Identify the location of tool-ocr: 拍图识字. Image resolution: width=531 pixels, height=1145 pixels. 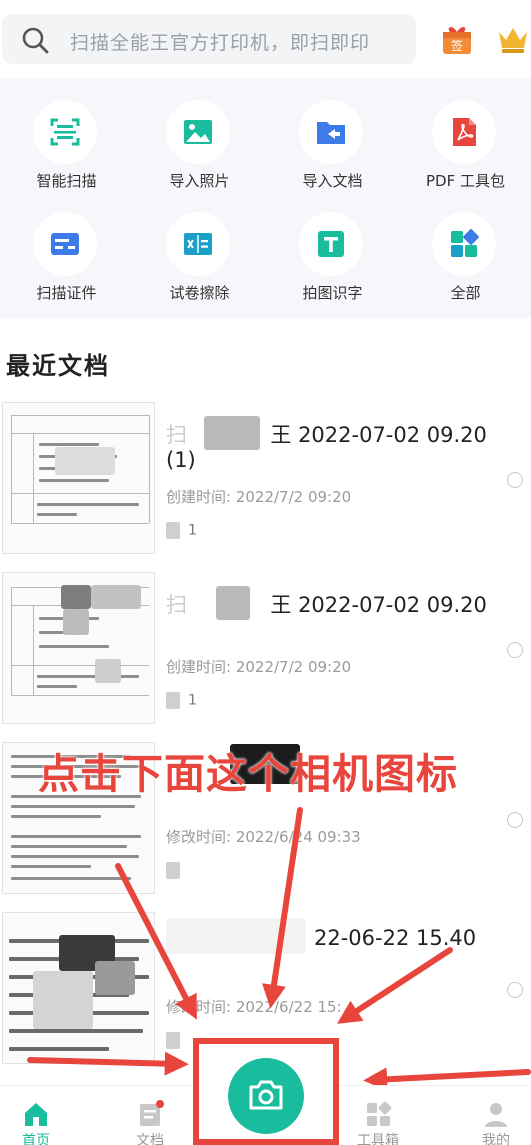
(332, 255).